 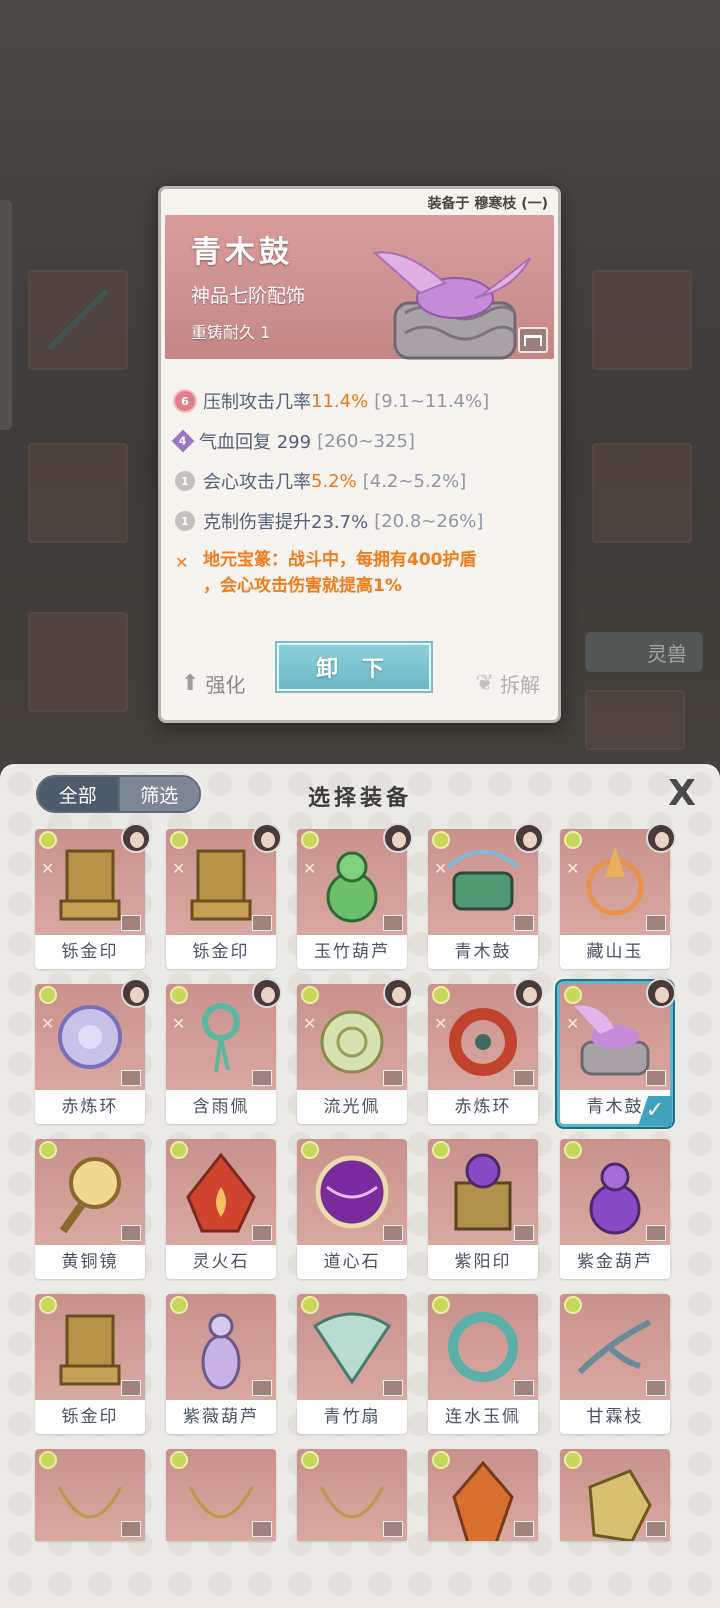 I want to click on close-icon: X, so click(x=682, y=794).